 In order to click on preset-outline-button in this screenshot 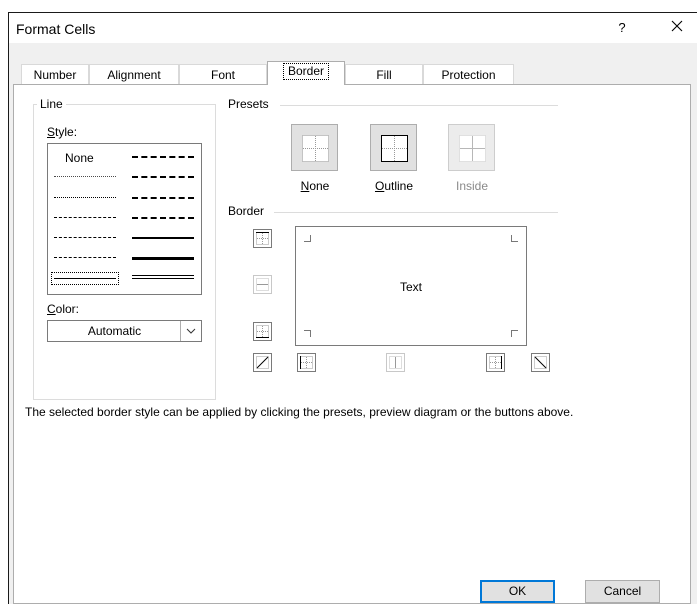, I will do `click(393, 147)`.